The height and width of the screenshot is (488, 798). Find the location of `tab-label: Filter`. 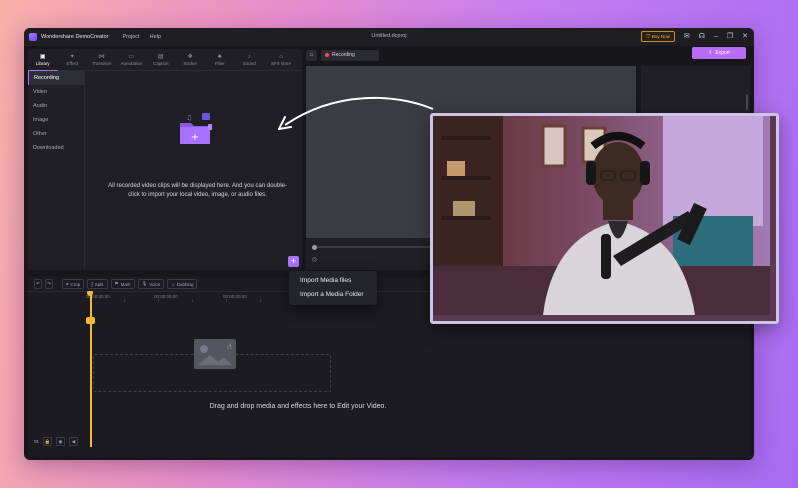

tab-label: Filter is located at coordinates (219, 63).